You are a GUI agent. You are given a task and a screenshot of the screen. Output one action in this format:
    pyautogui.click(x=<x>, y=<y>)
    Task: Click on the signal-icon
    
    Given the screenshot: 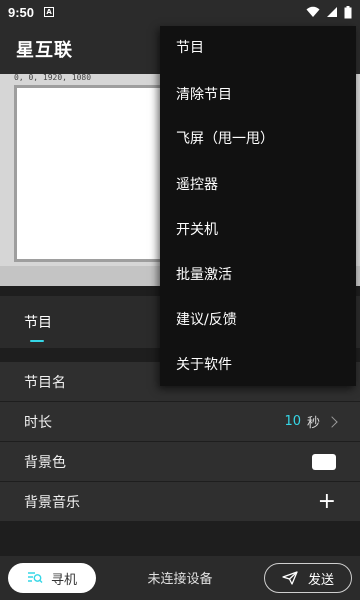 What is the action you would take?
    pyautogui.click(x=332, y=12)
    